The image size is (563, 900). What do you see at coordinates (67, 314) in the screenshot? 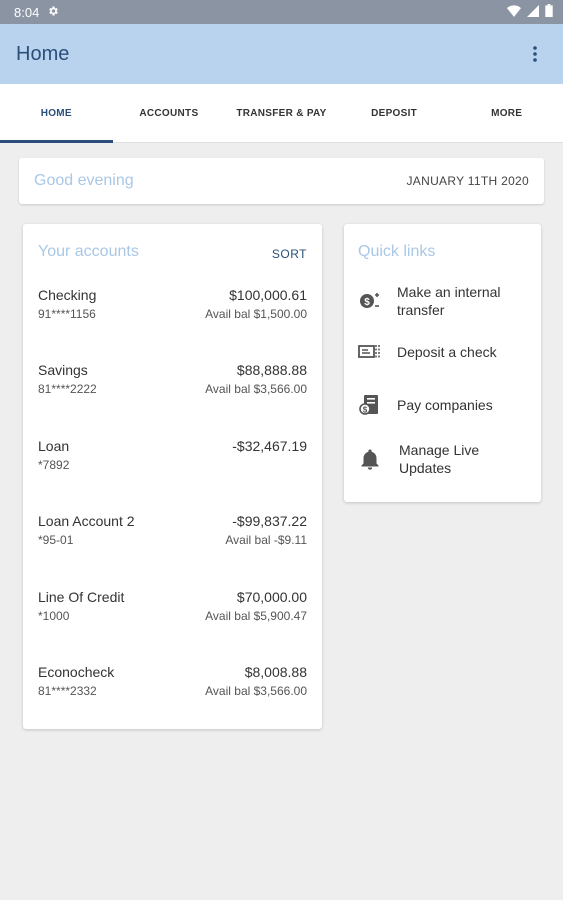
I see `account-number: 91****1156` at bounding box center [67, 314].